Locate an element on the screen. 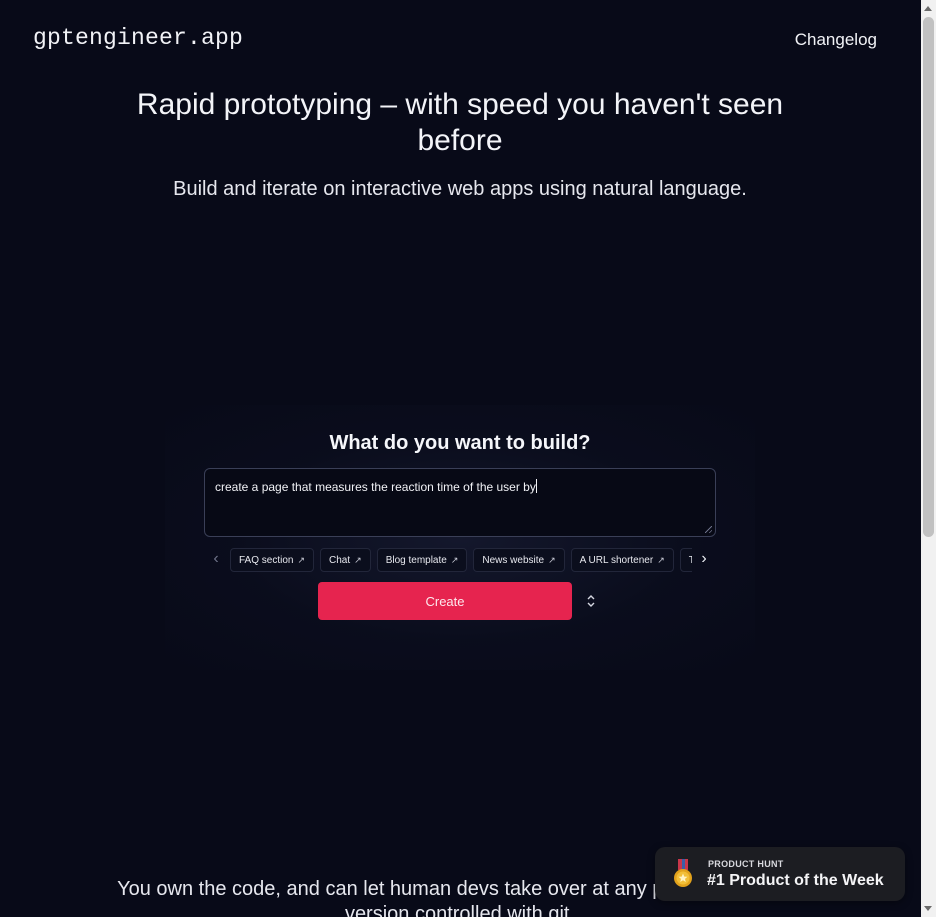 The width and height of the screenshot is (936, 917). medal-icon is located at coordinates (683, 873).